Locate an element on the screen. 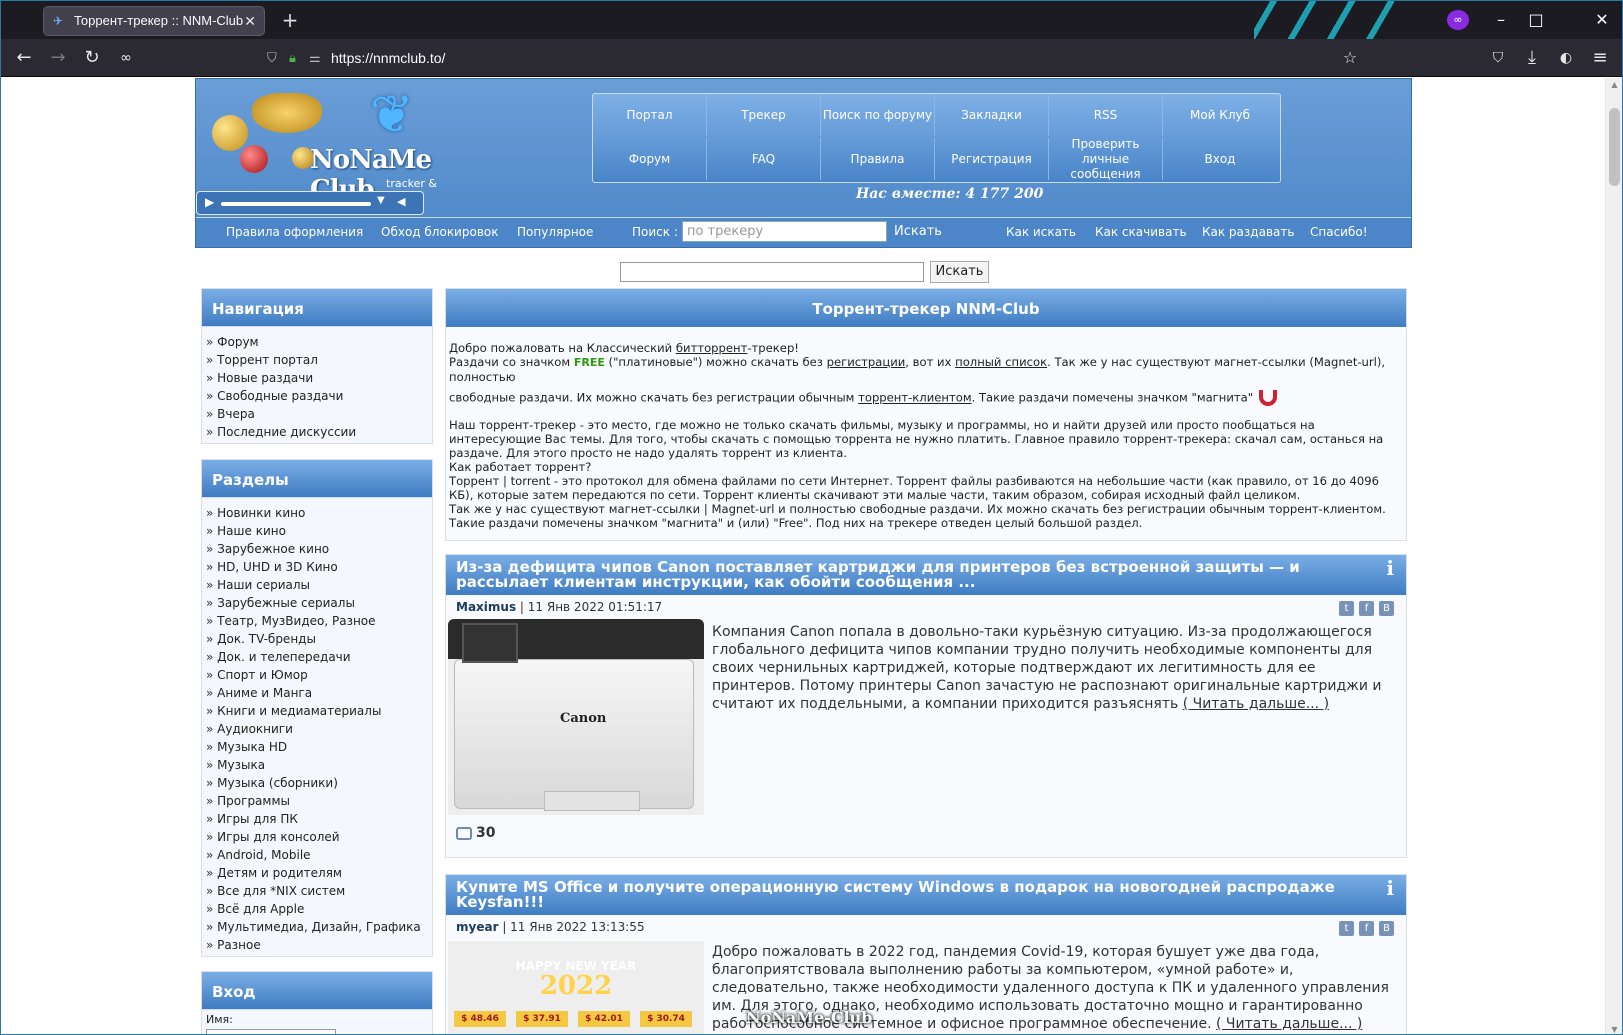  menu-rss: RSS is located at coordinates (1106, 115).